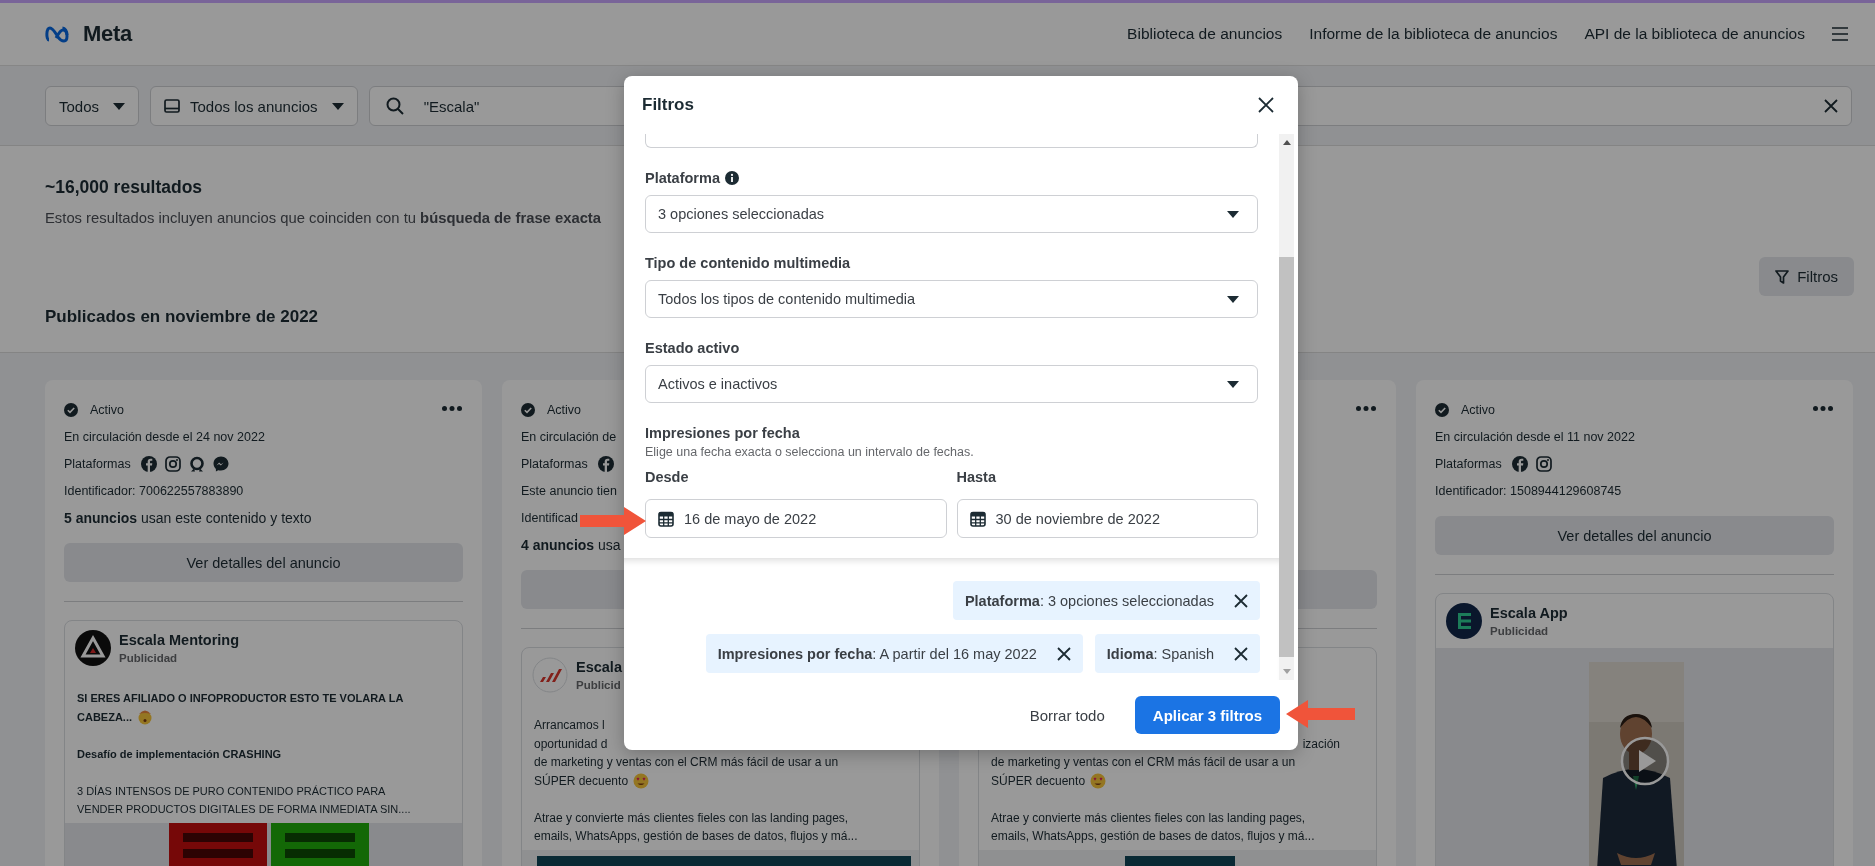 This screenshot has width=1875, height=866. I want to click on sponsored-label: Publicid, so click(599, 685).